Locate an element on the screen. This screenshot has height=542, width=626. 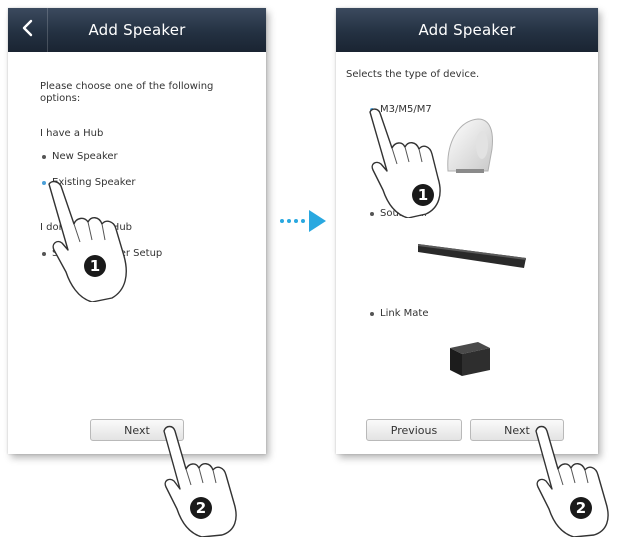
link-mate-image is located at coordinates (469, 358).